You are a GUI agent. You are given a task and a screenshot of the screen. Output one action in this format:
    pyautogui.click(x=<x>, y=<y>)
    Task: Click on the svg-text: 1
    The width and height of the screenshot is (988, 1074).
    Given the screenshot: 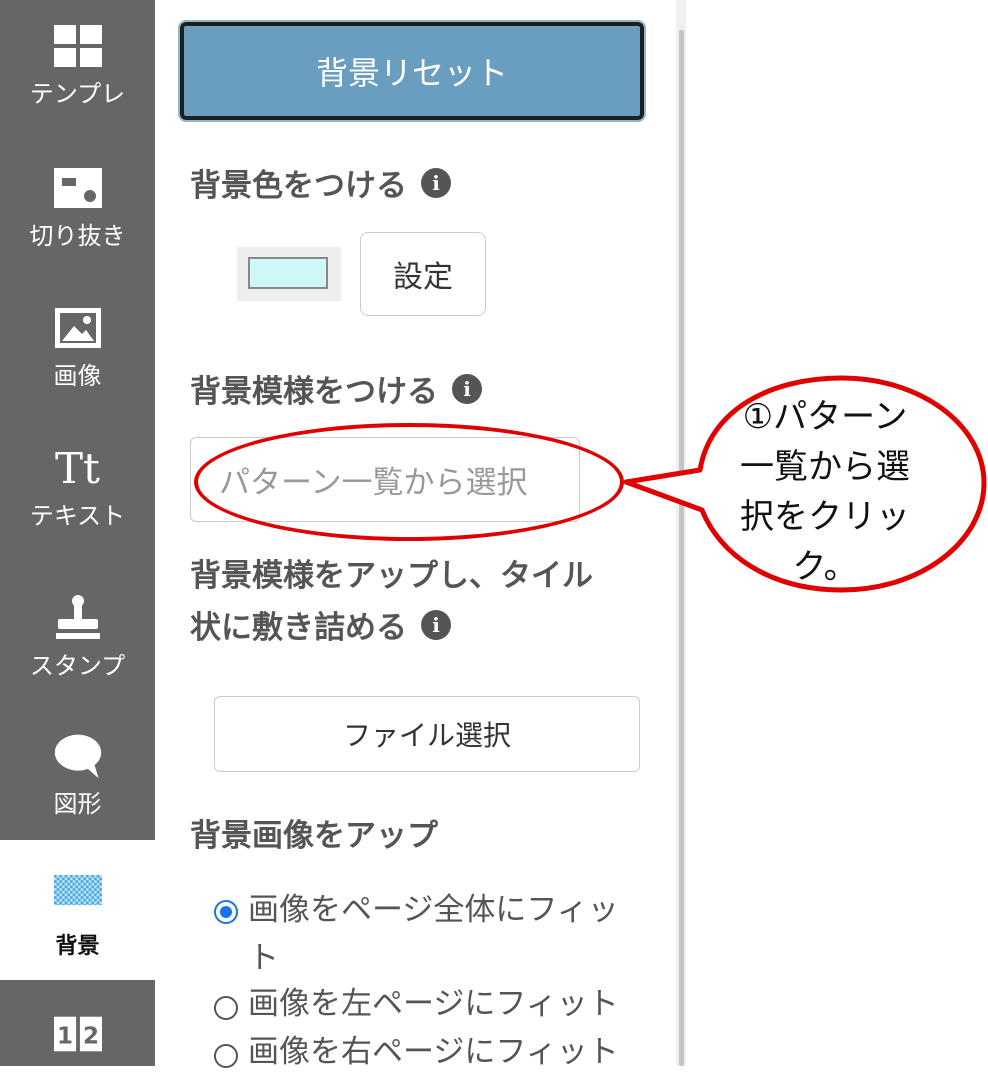 What is the action you would take?
    pyautogui.click(x=65, y=1037)
    